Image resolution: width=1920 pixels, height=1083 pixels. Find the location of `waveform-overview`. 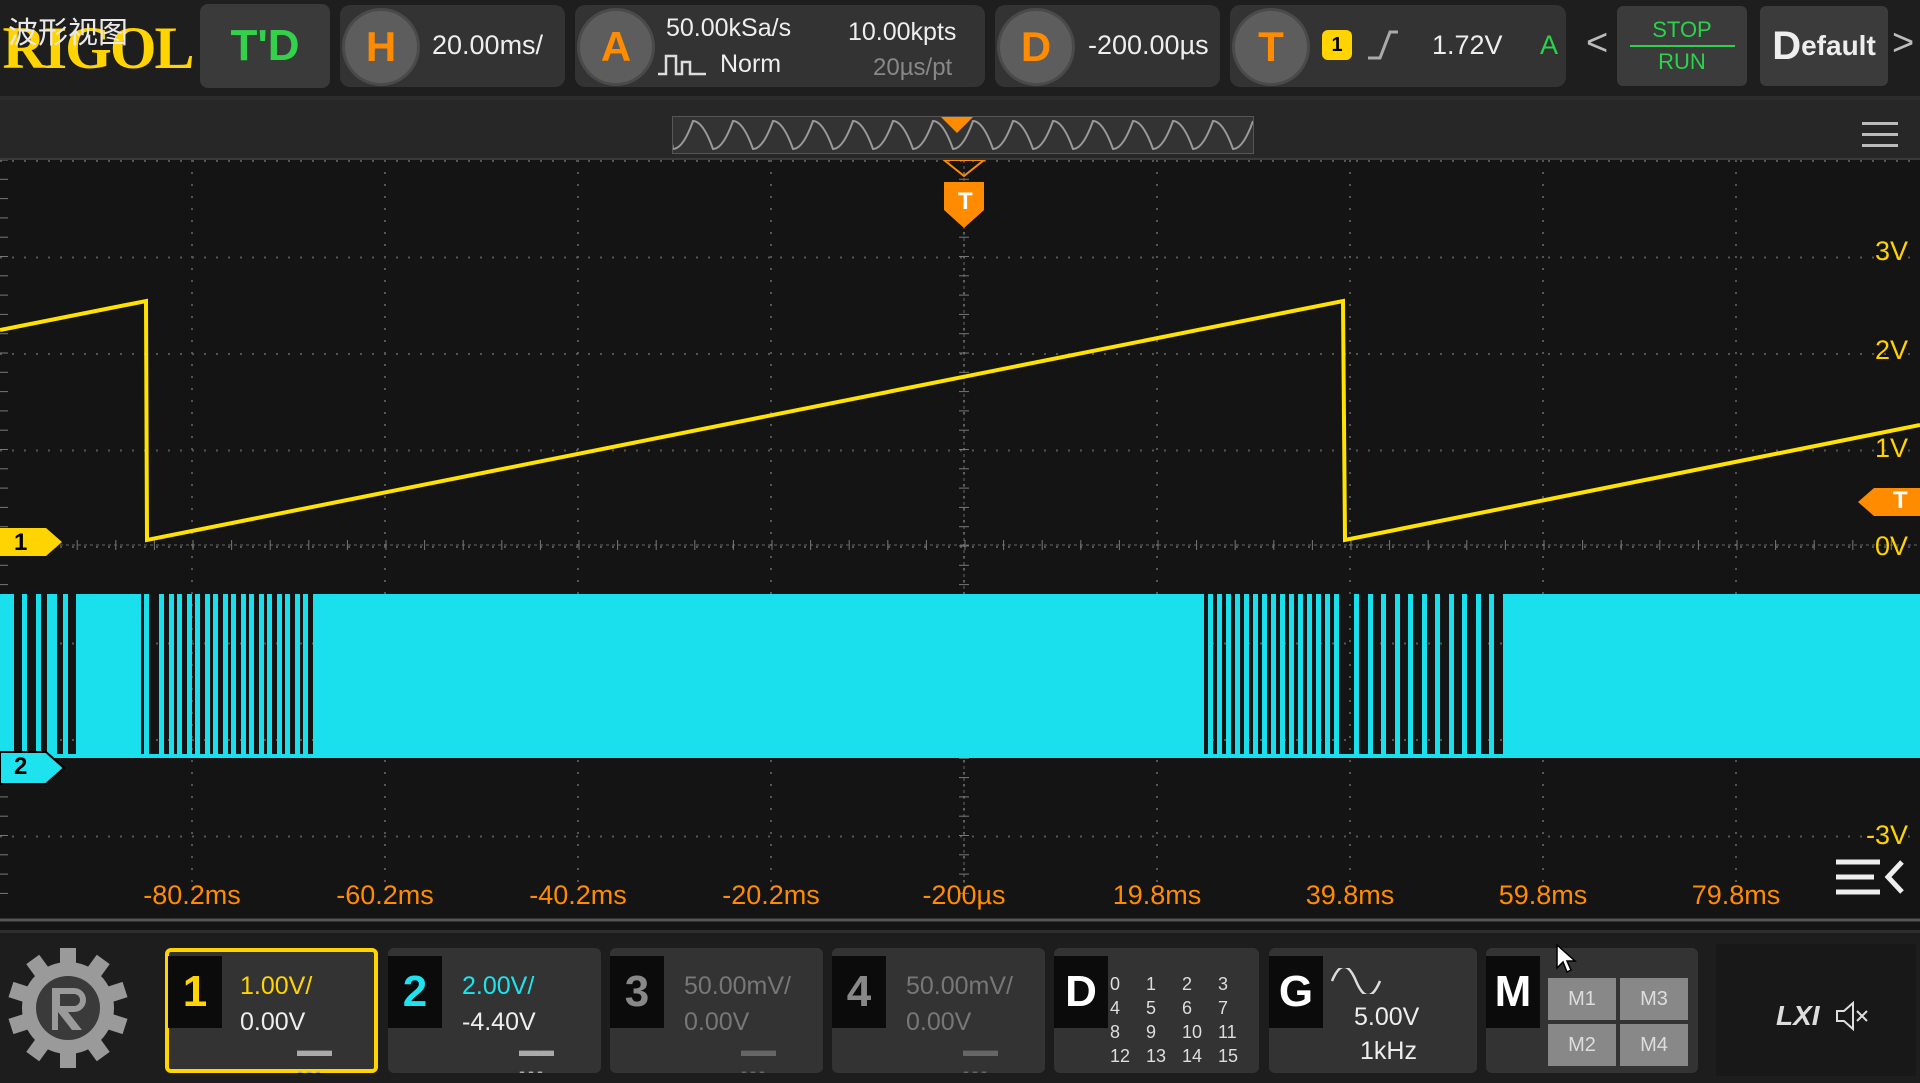

waveform-overview is located at coordinates (960, 135).